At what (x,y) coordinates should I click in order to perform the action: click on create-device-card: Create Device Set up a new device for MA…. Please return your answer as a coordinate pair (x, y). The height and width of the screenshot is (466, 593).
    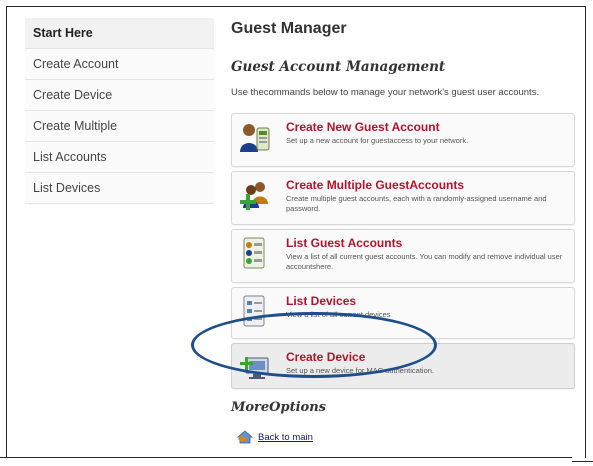
    Looking at the image, I should click on (403, 366).